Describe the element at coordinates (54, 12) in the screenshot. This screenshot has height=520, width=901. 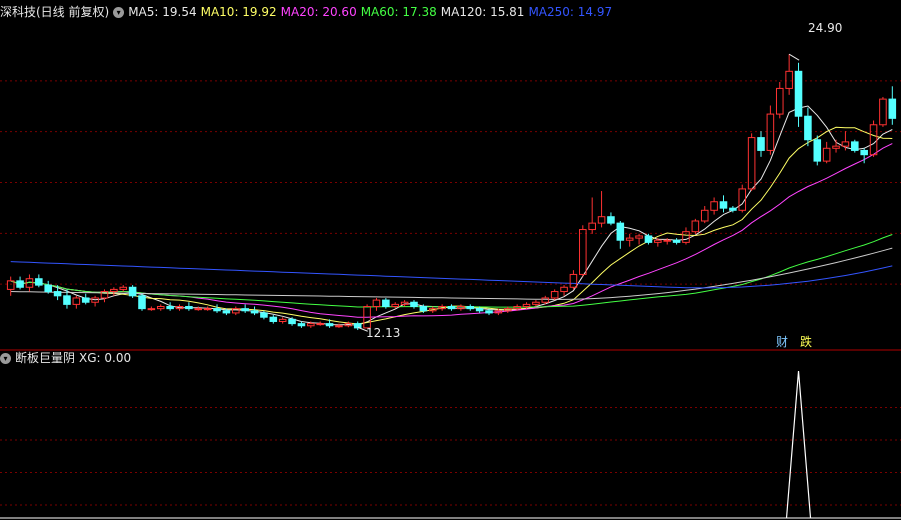
I see `stock-label: 深科技(日线 前复权)` at that location.